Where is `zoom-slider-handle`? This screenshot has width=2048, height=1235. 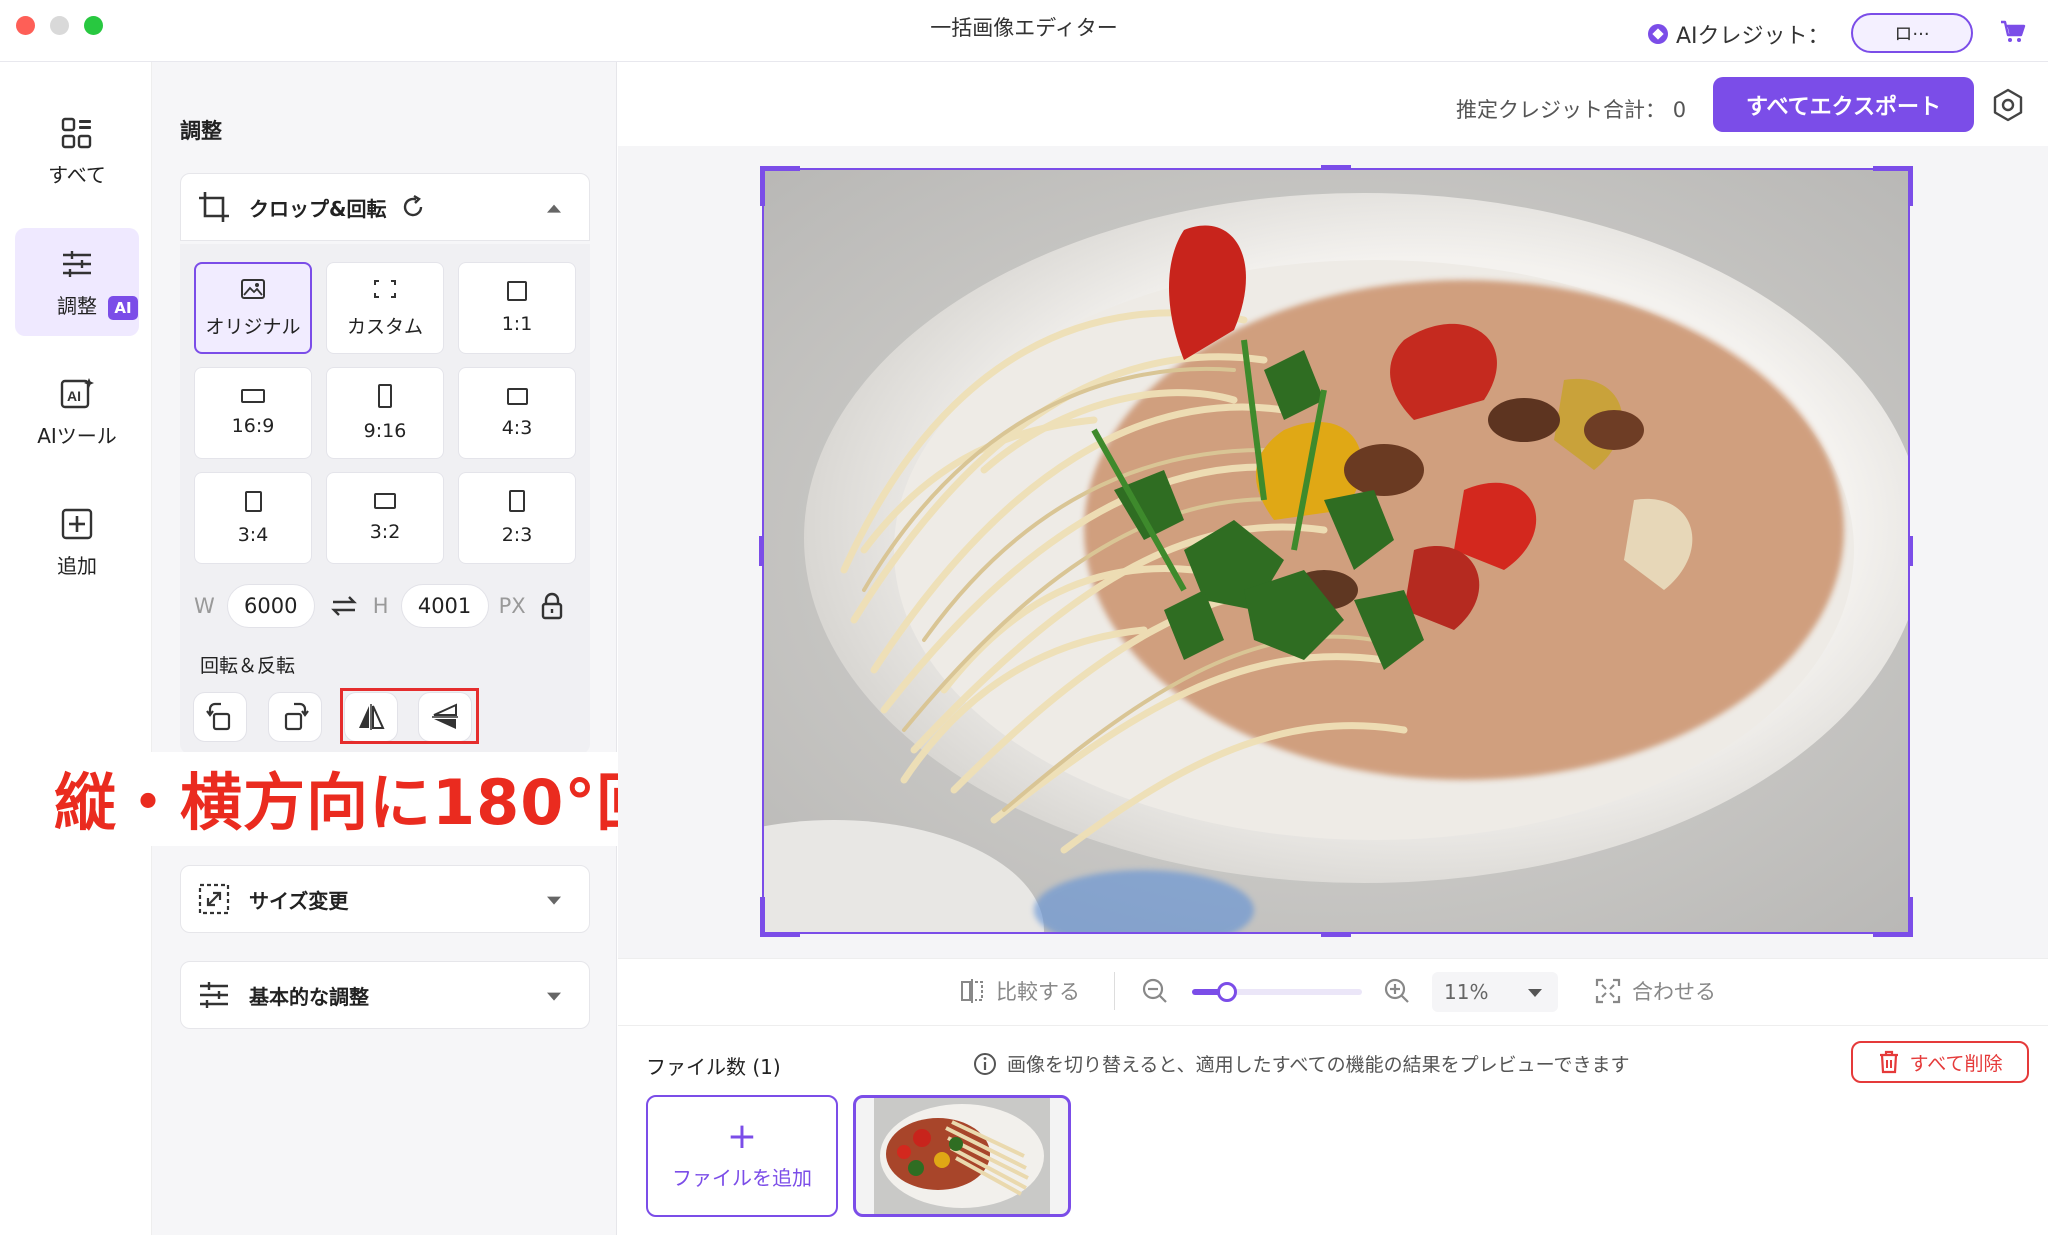
zoom-slider-handle is located at coordinates (1227, 992).